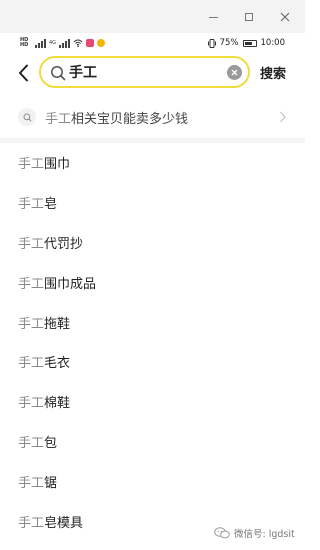 The height and width of the screenshot is (550, 320). What do you see at coordinates (249, 43) in the screenshot?
I see `battery-icon` at bounding box center [249, 43].